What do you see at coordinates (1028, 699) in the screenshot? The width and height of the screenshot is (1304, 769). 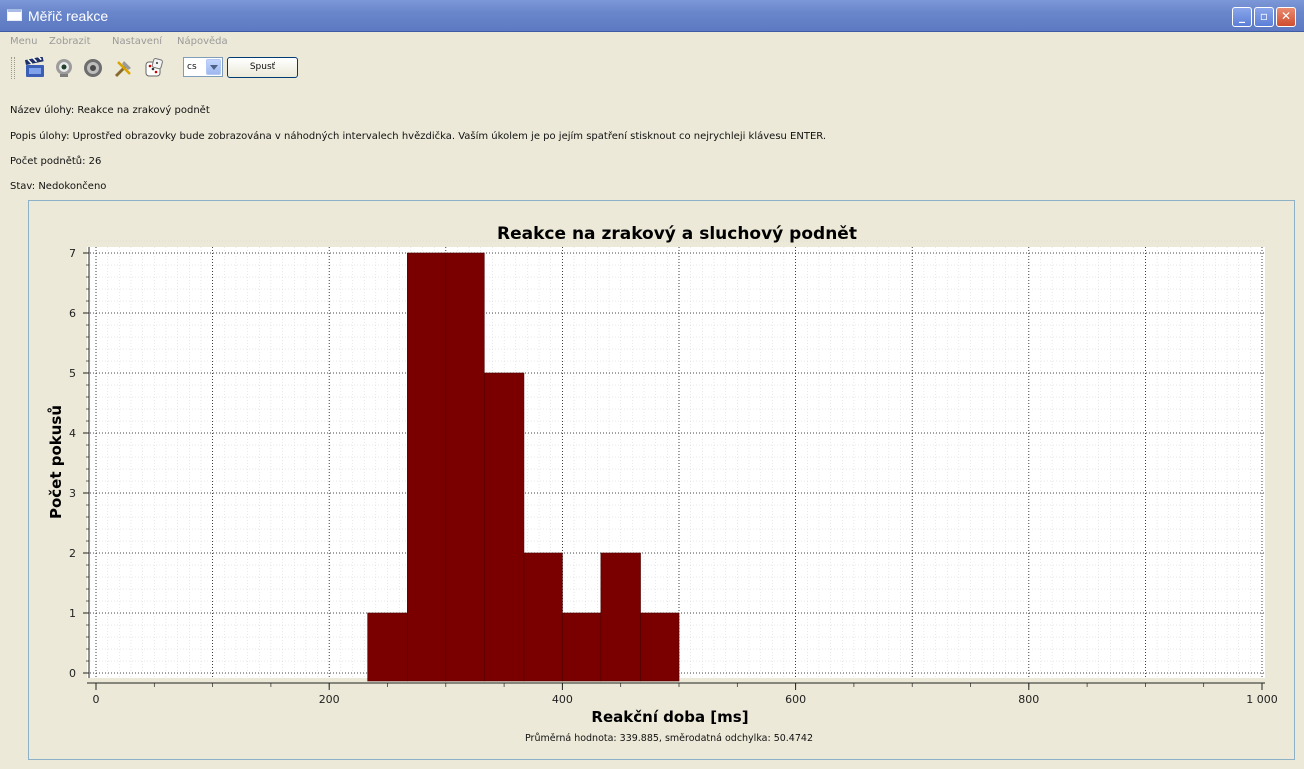 I see `x-tick-label: 800` at bounding box center [1028, 699].